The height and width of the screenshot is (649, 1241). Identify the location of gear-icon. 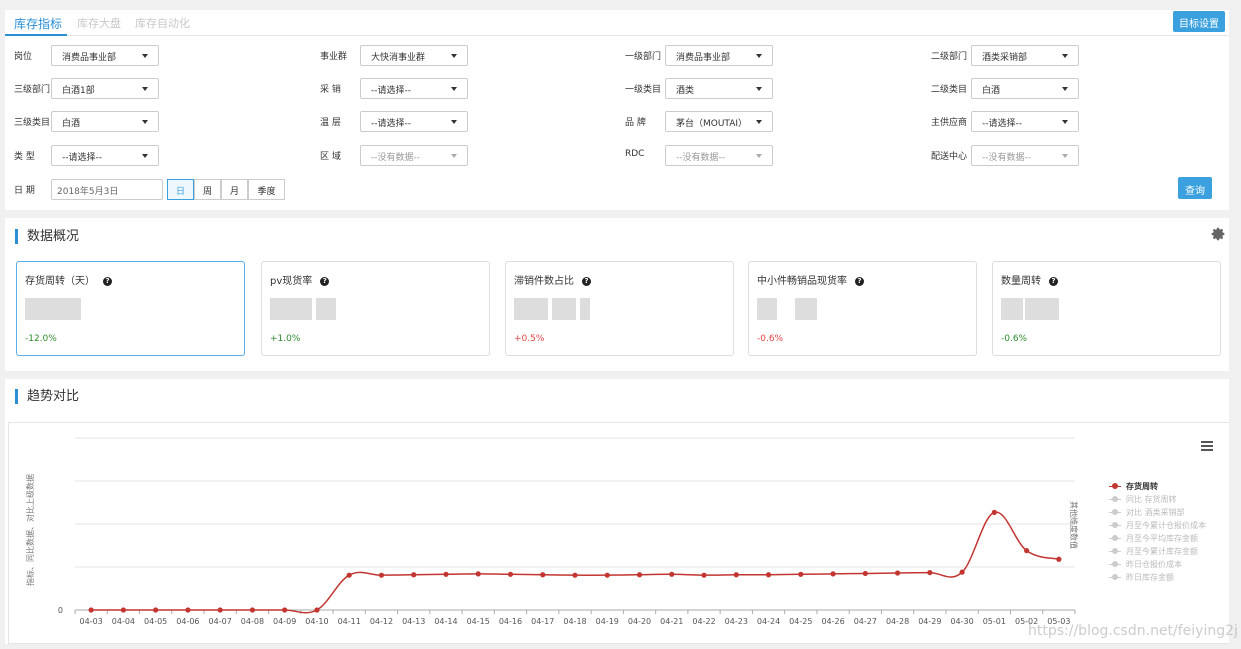
(1218, 234).